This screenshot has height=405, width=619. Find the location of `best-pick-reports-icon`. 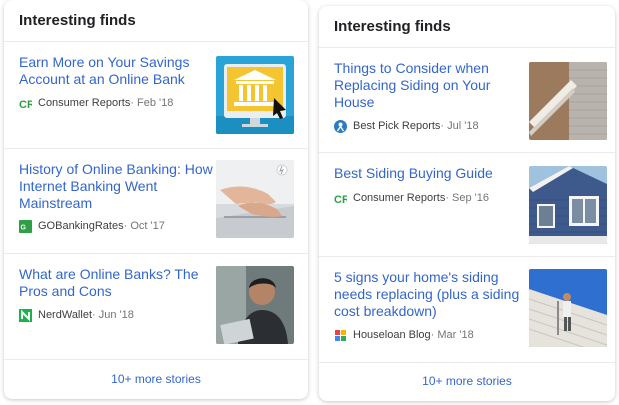

best-pick-reports-icon is located at coordinates (340, 126).